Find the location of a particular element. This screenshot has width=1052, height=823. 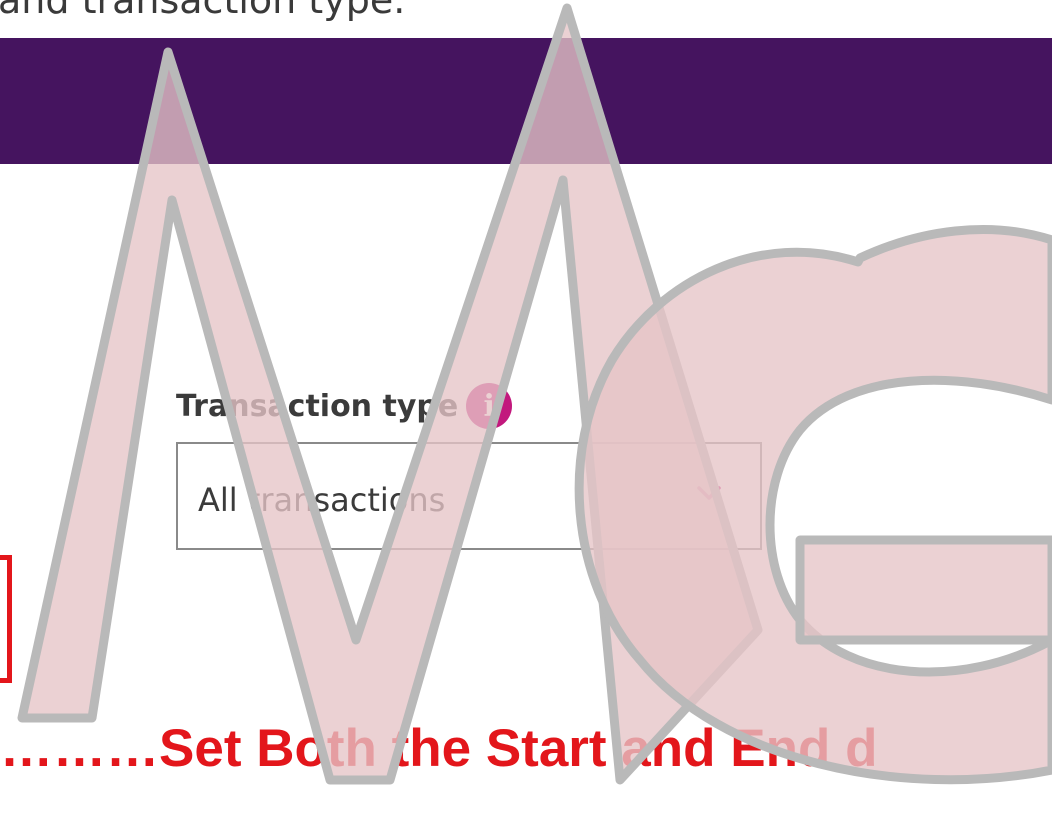

transaction-type-label-row: Transaction type i is located at coordinates (344, 406).